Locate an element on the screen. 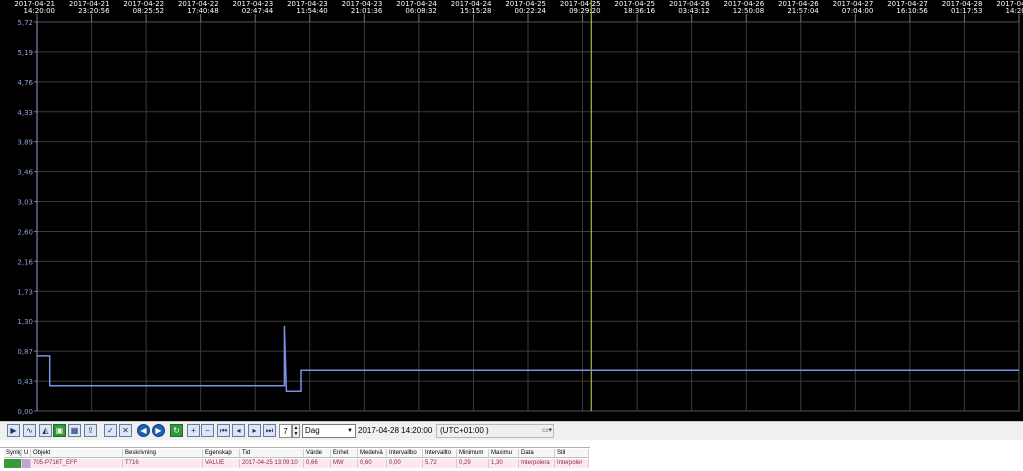 The width and height of the screenshot is (1023, 471). refresh-icon: ↻ is located at coordinates (176, 430).